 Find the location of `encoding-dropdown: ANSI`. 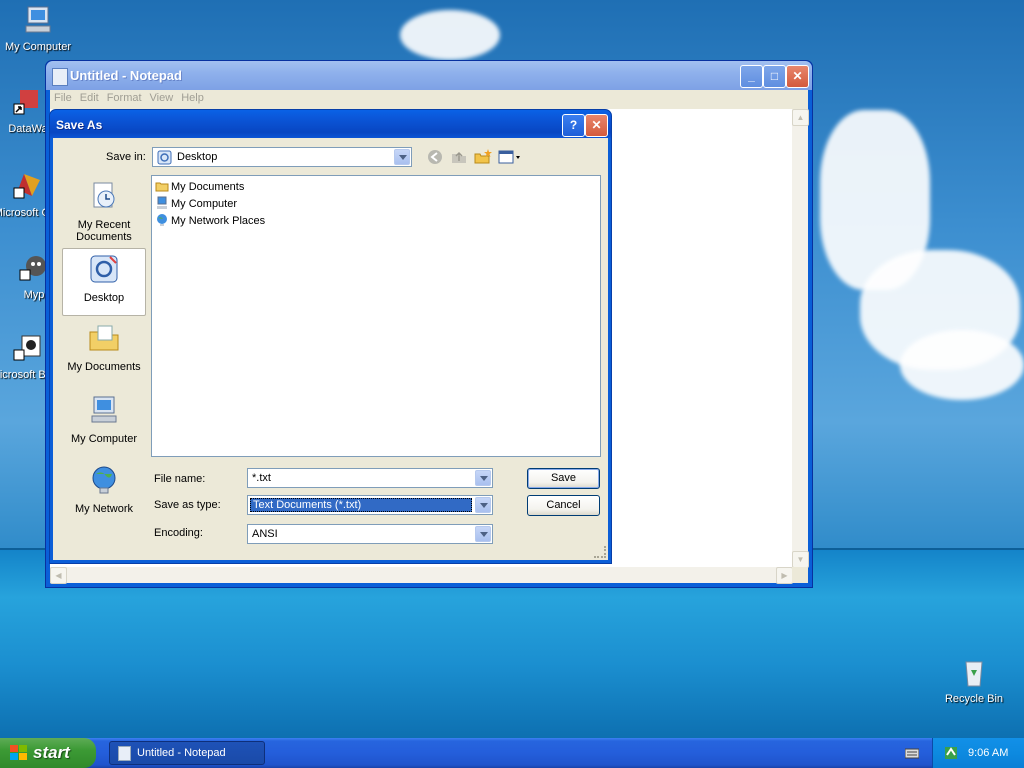

encoding-dropdown: ANSI is located at coordinates (370, 534).